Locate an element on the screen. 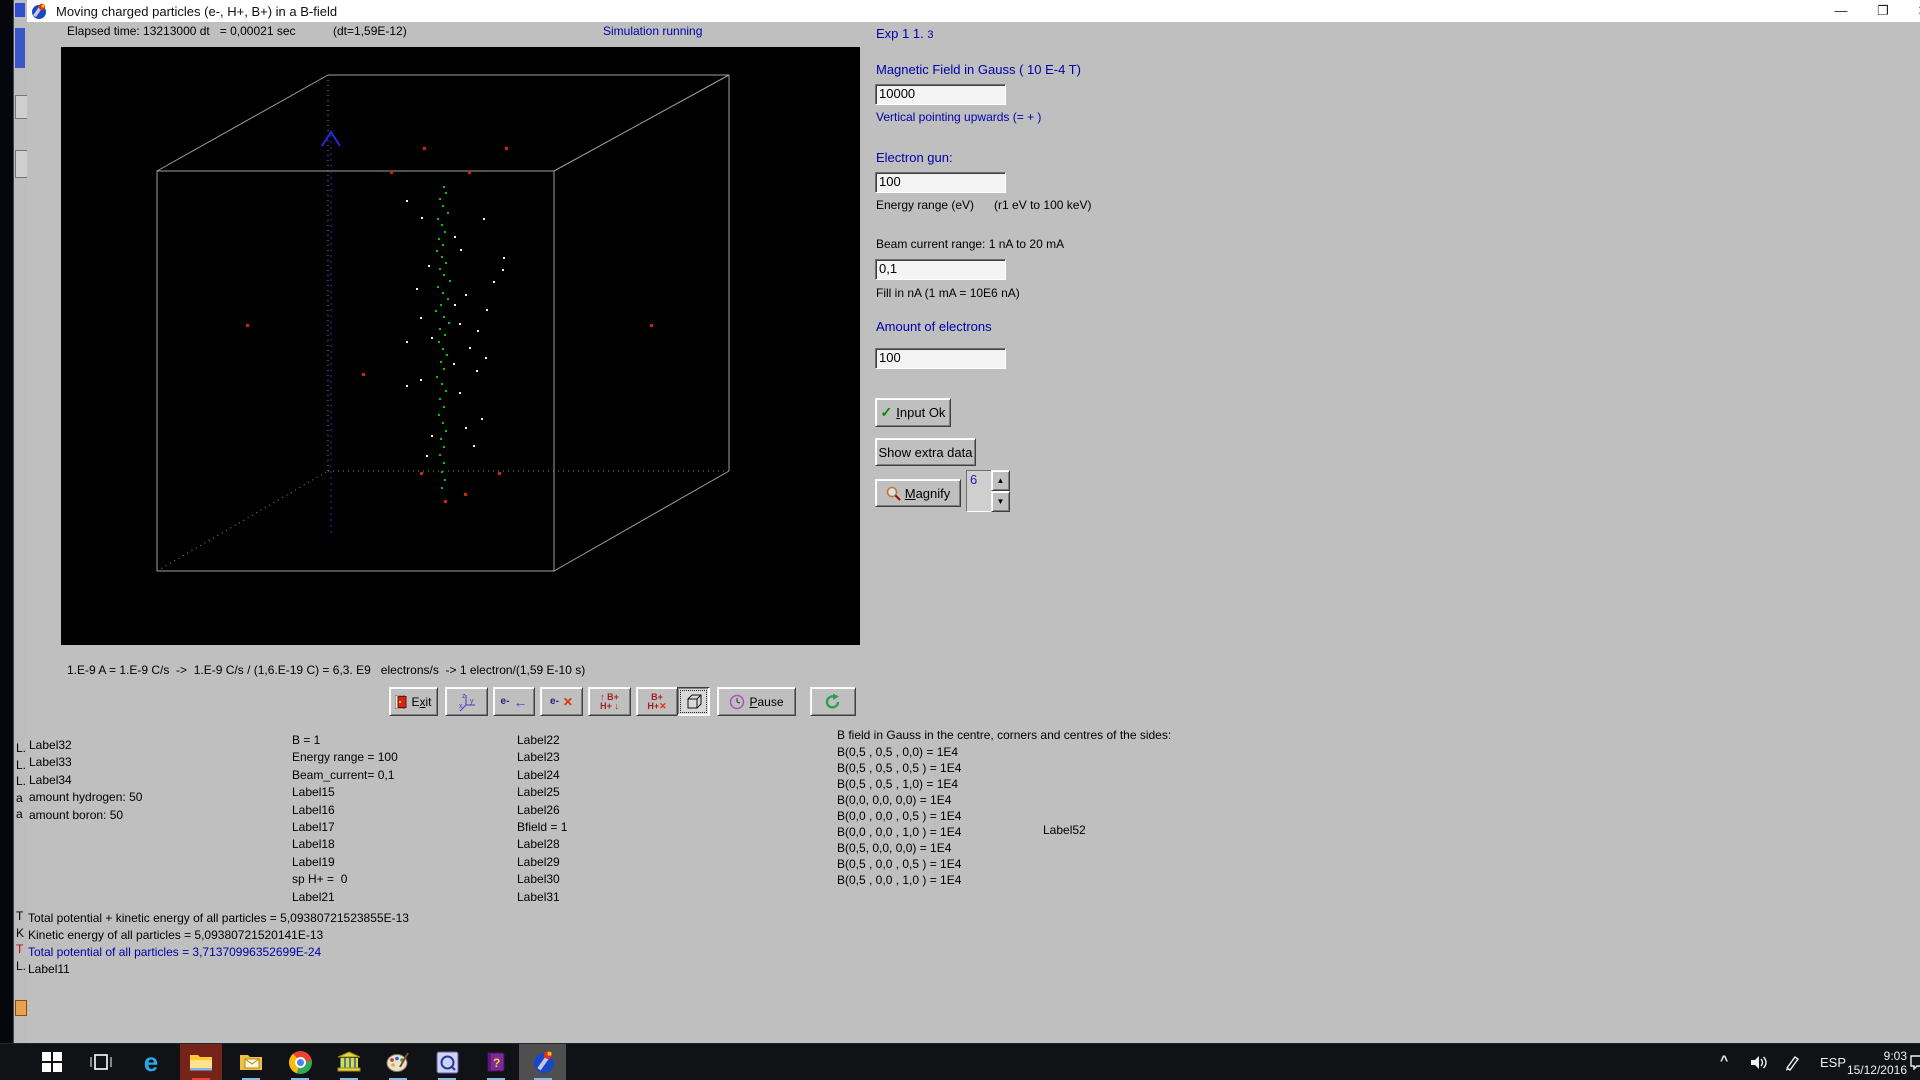 This screenshot has height=1080, width=1920. media-app-icon is located at coordinates (447, 1062).